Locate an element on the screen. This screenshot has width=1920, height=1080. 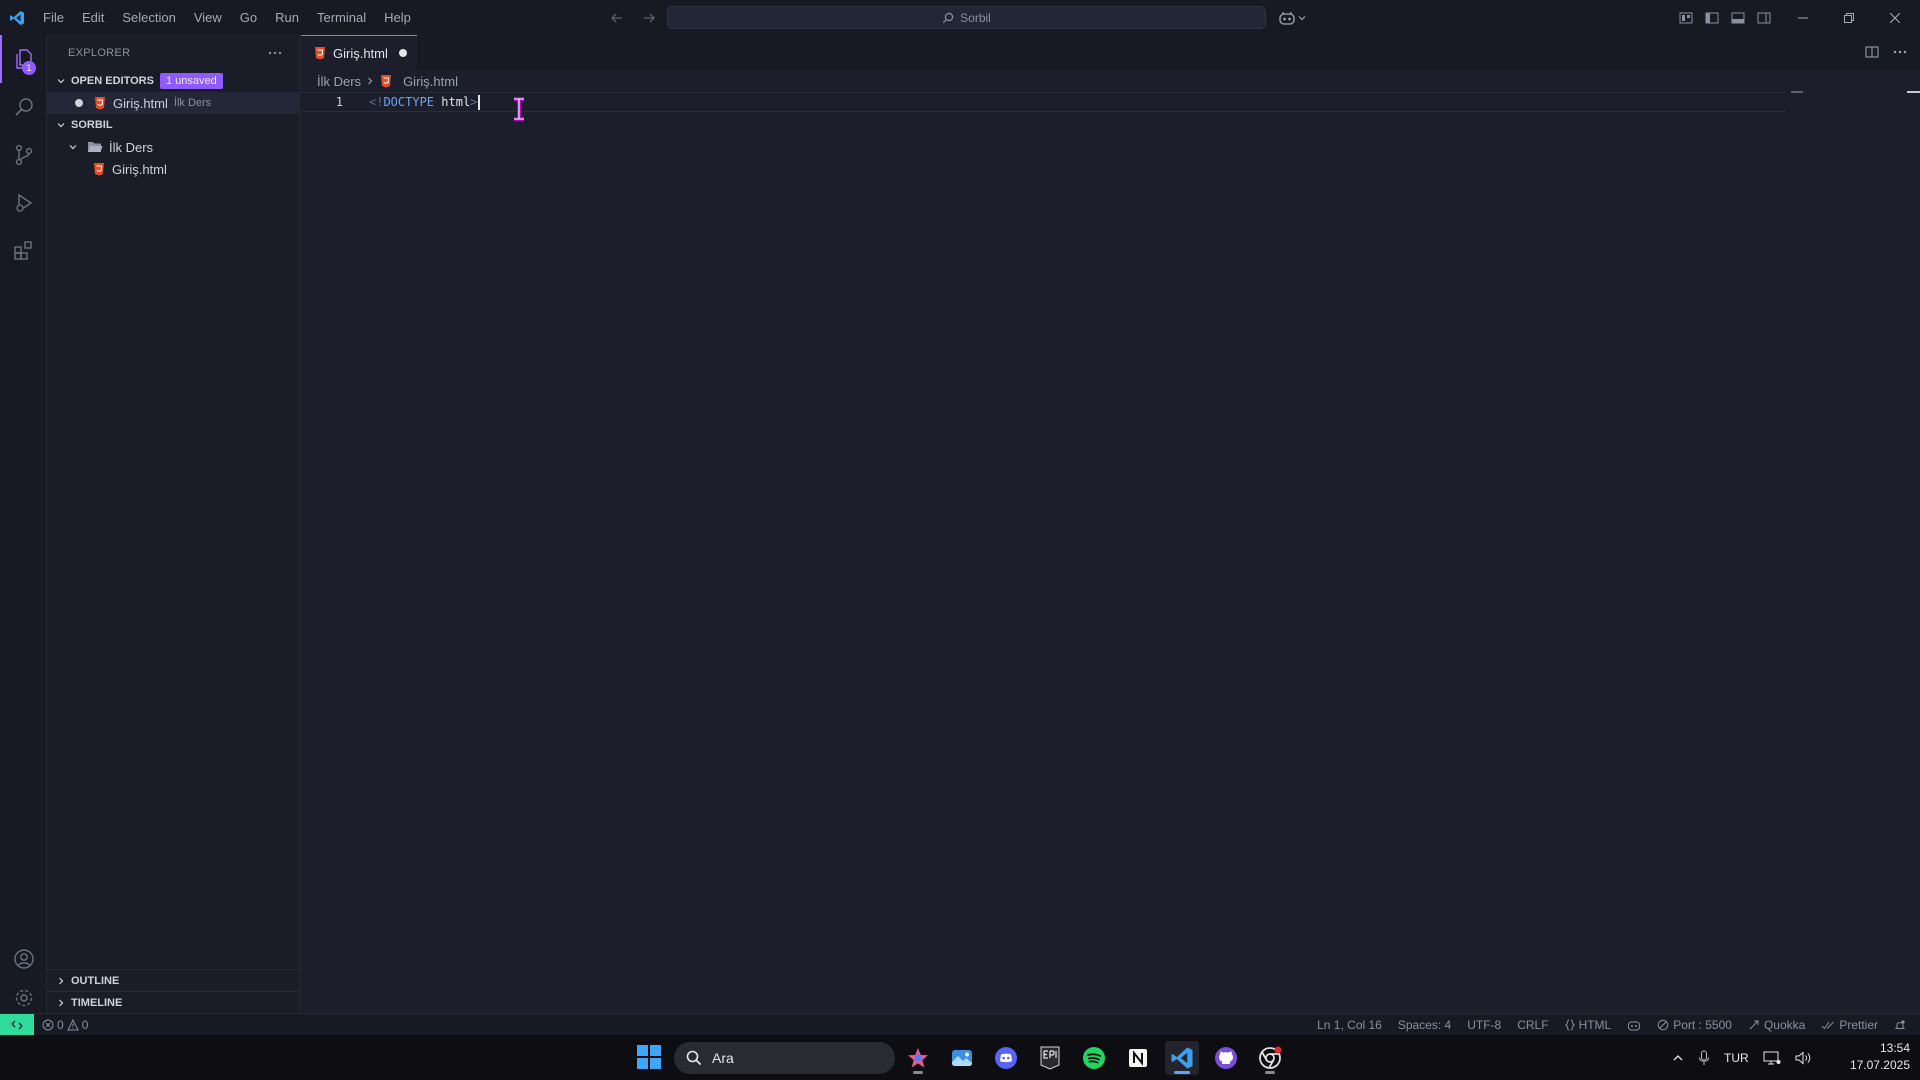
warning-count: 0 is located at coordinates (85, 1024).